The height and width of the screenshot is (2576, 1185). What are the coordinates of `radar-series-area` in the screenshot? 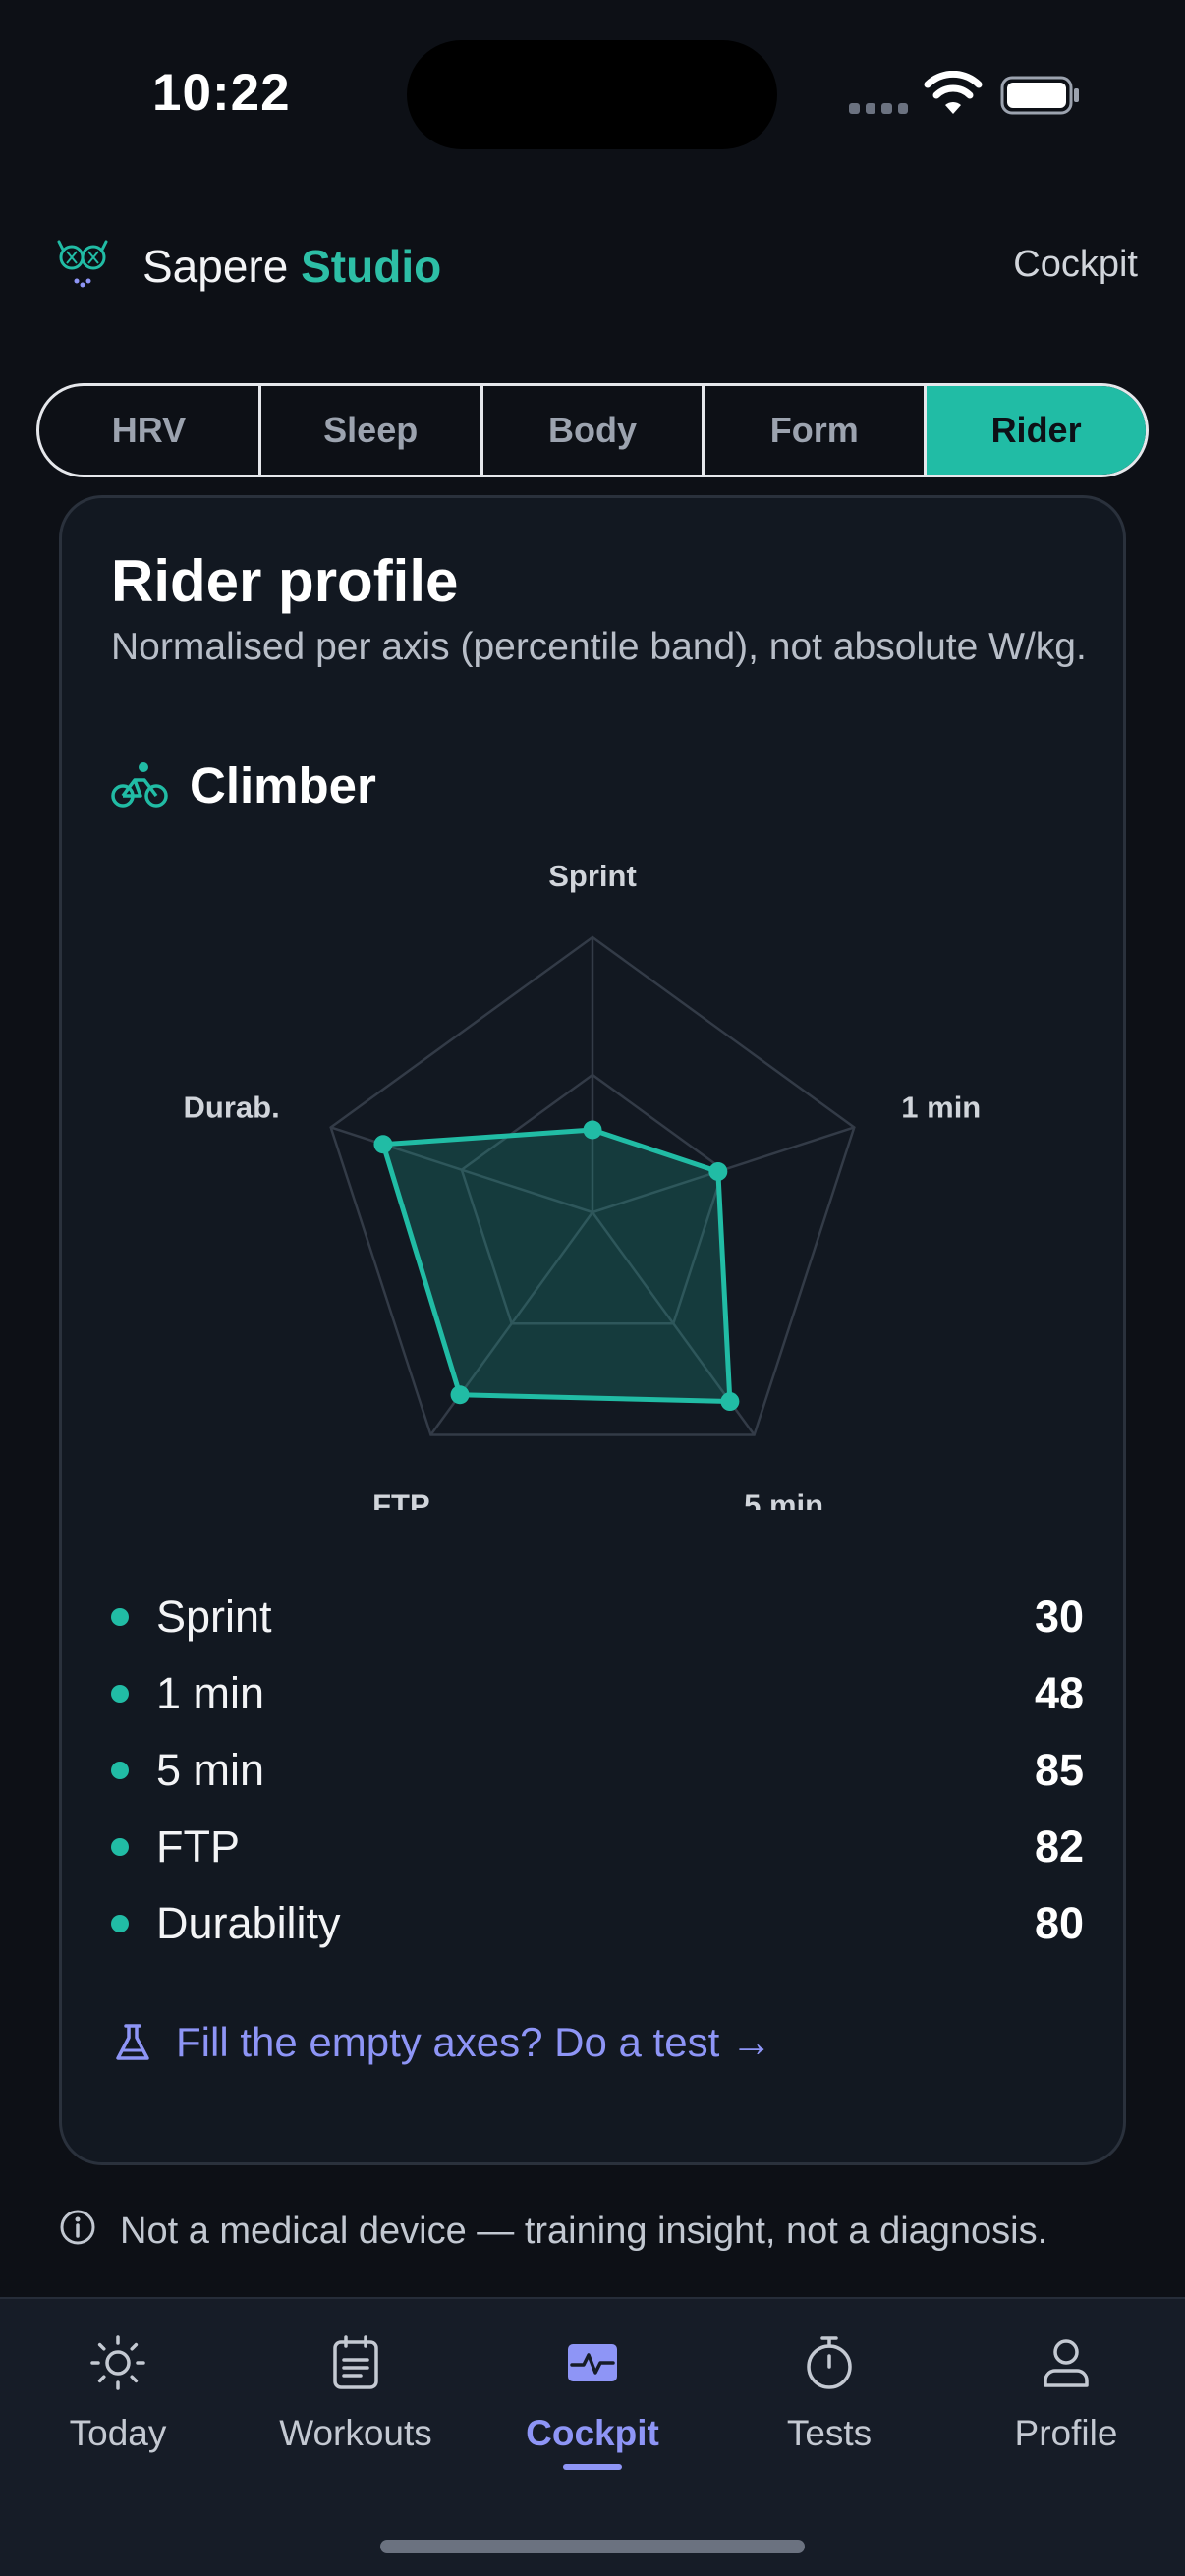 It's located at (557, 1266).